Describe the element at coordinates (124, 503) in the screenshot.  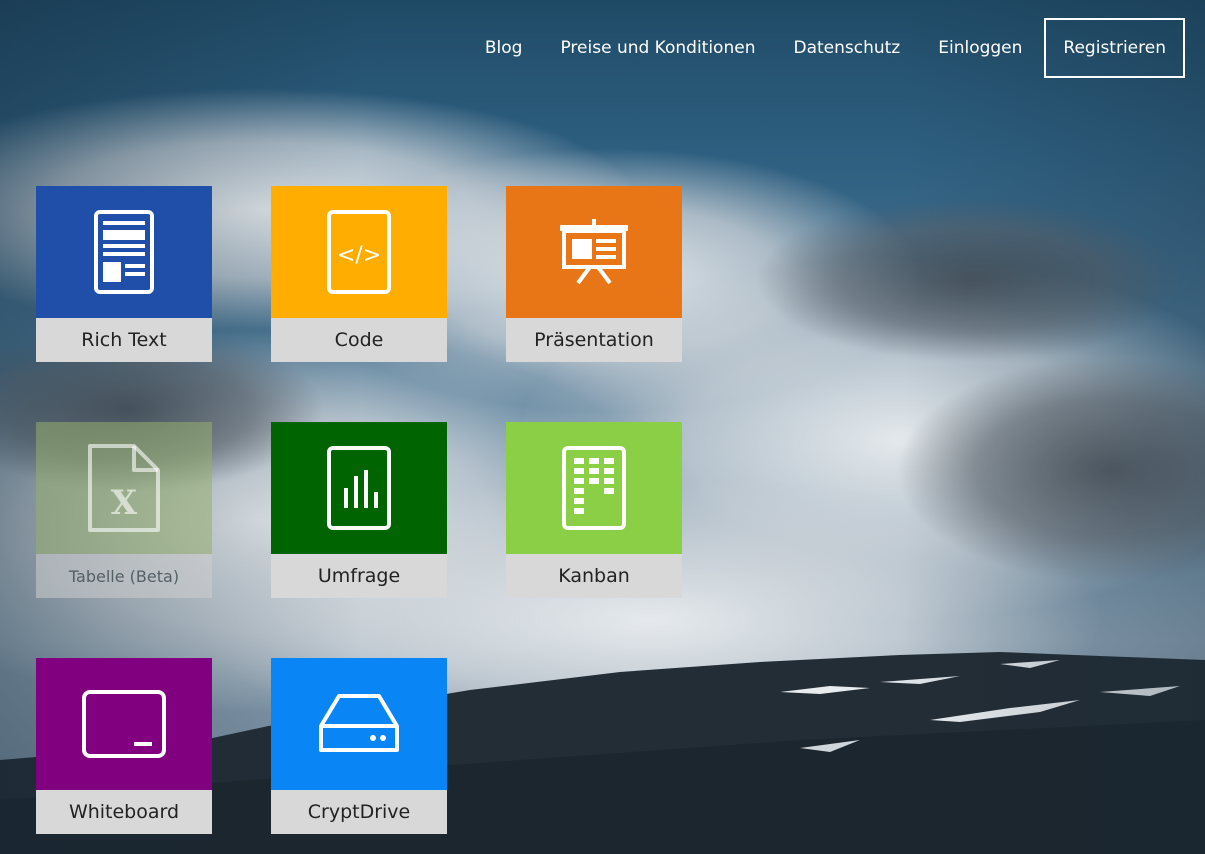
I see `svg-text: X` at that location.